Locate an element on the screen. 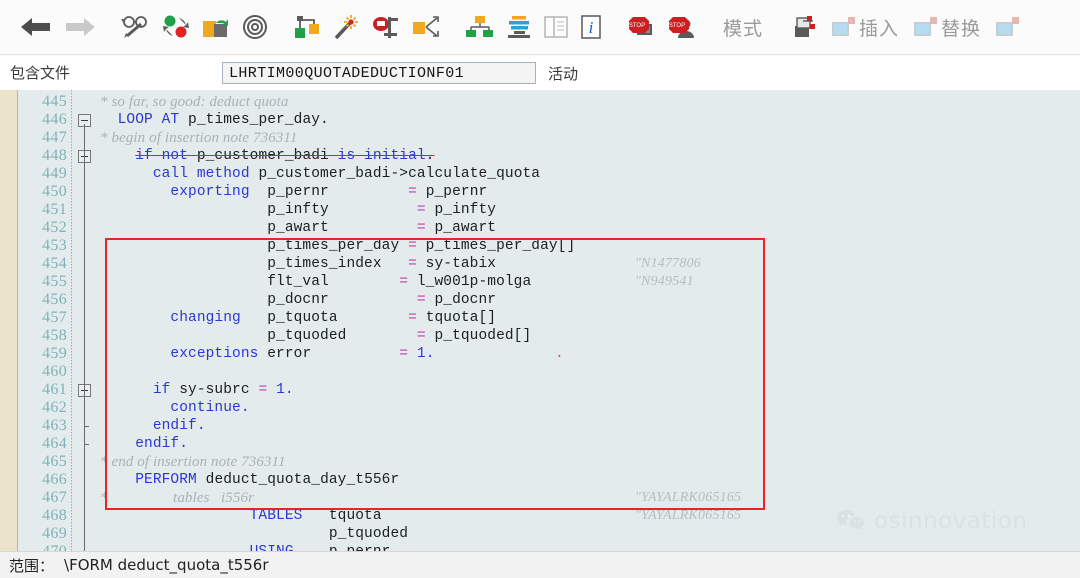  main-toolbar: i STOP STOP 模式 插入 替换 is located at coordinates (540, 27).